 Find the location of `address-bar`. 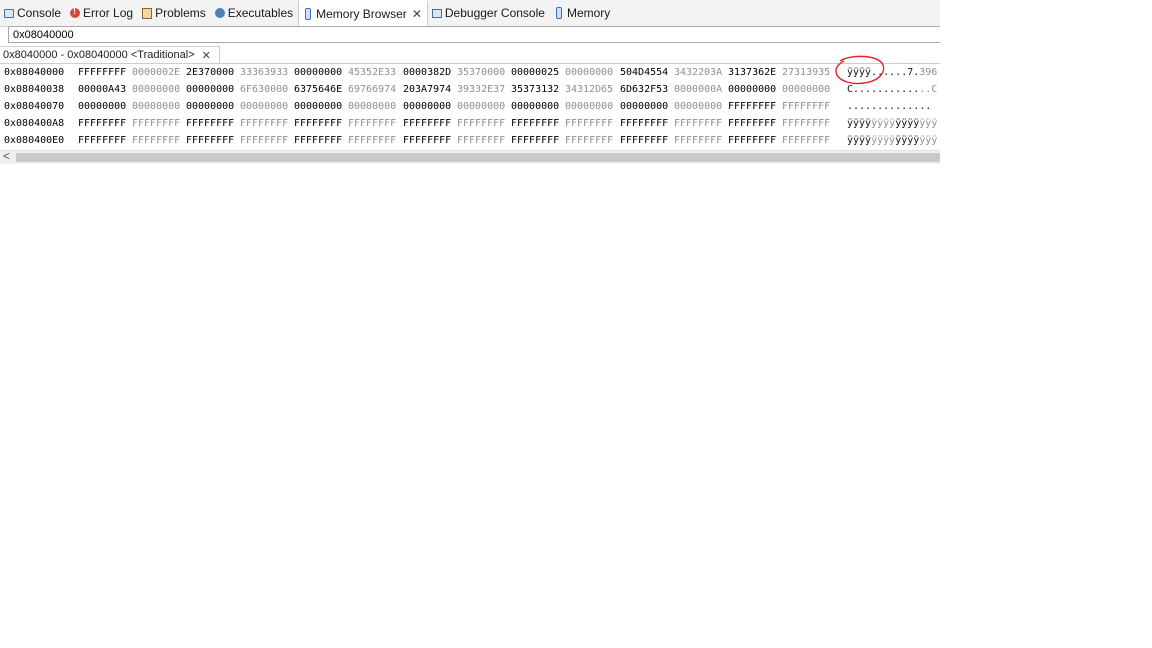

address-bar is located at coordinates (474, 34).